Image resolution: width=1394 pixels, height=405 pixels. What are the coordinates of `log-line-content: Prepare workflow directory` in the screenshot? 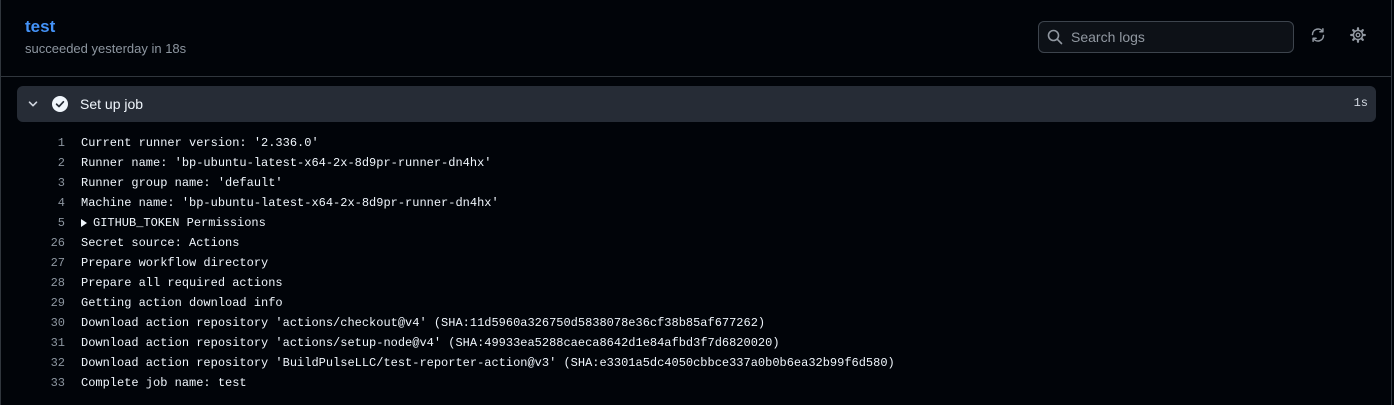 It's located at (174, 263).